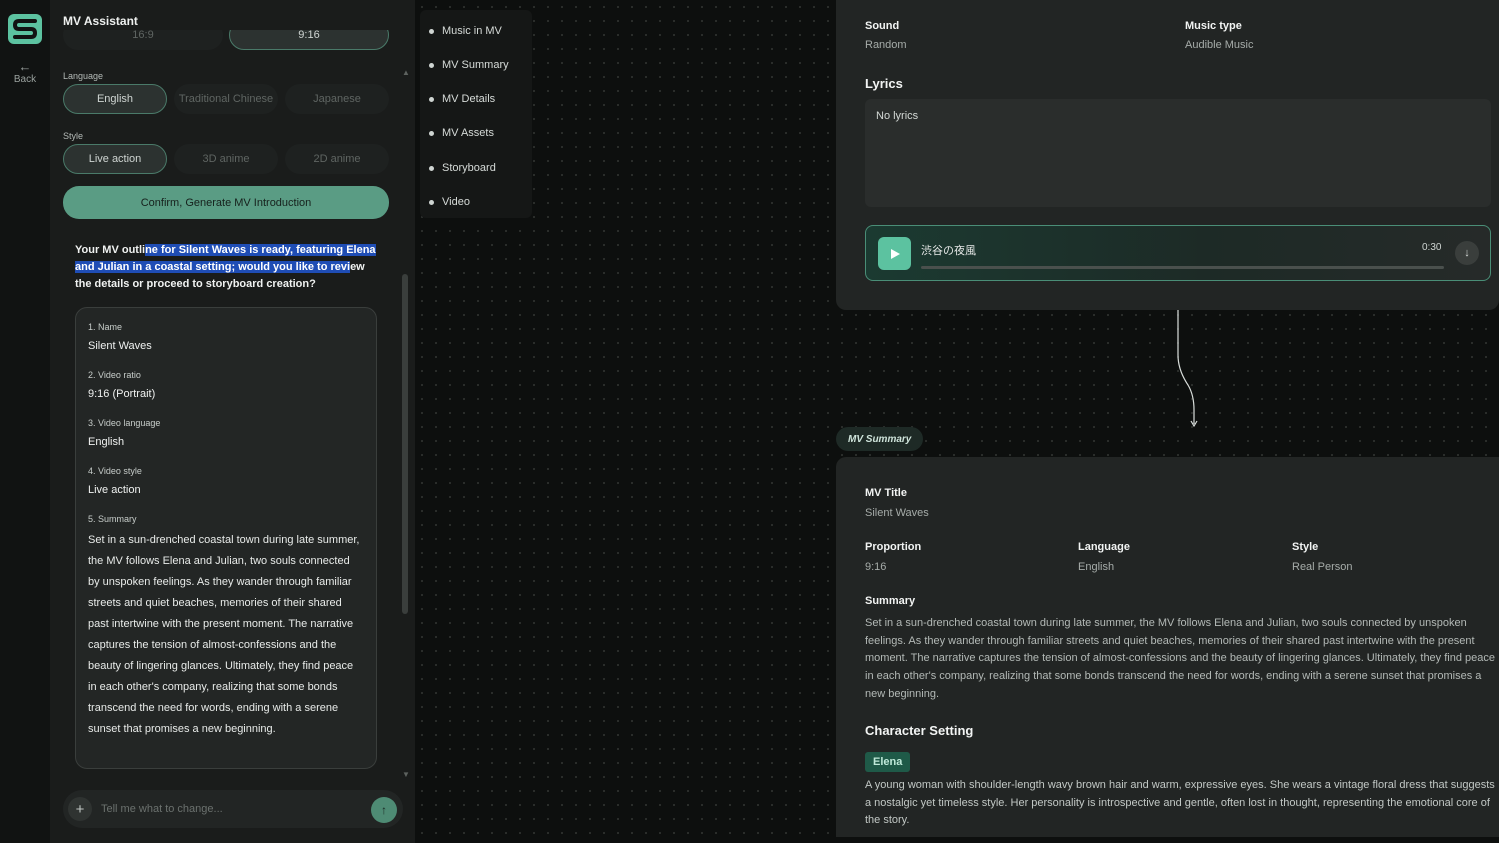 This screenshot has width=1499, height=843. I want to click on nav-item-video: Video, so click(449, 202).